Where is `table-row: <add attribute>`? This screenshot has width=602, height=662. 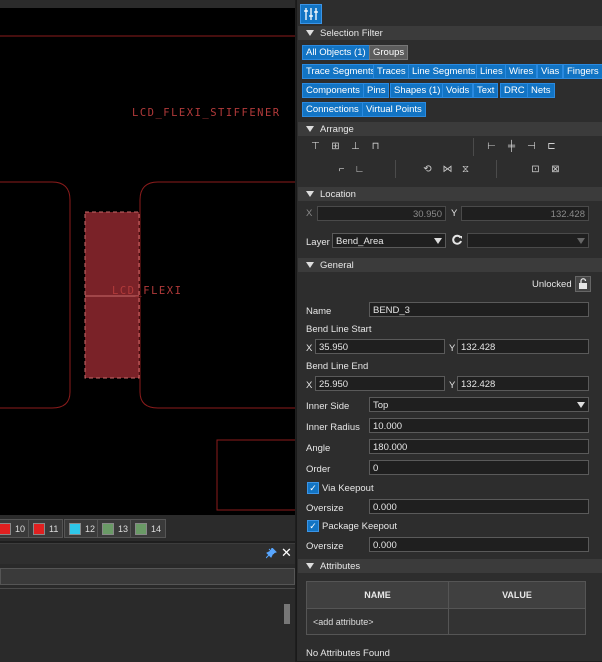
table-row: <add attribute> is located at coordinates (446, 621).